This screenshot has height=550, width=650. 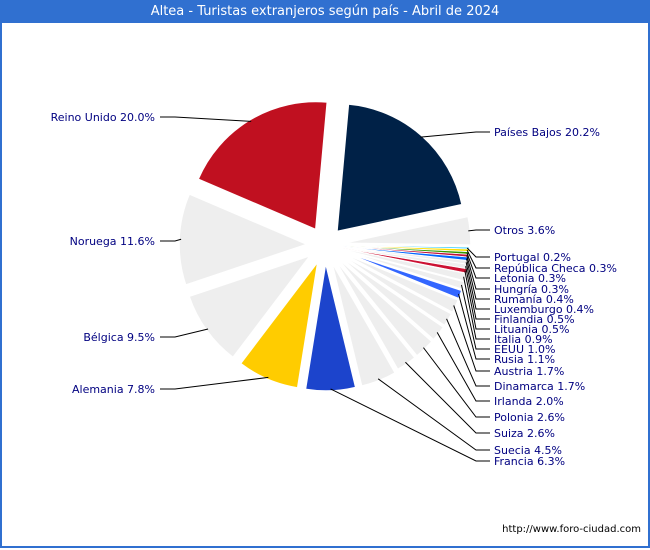 What do you see at coordinates (478, 252) in the screenshot?
I see `leader-line-portugal` at bounding box center [478, 252].